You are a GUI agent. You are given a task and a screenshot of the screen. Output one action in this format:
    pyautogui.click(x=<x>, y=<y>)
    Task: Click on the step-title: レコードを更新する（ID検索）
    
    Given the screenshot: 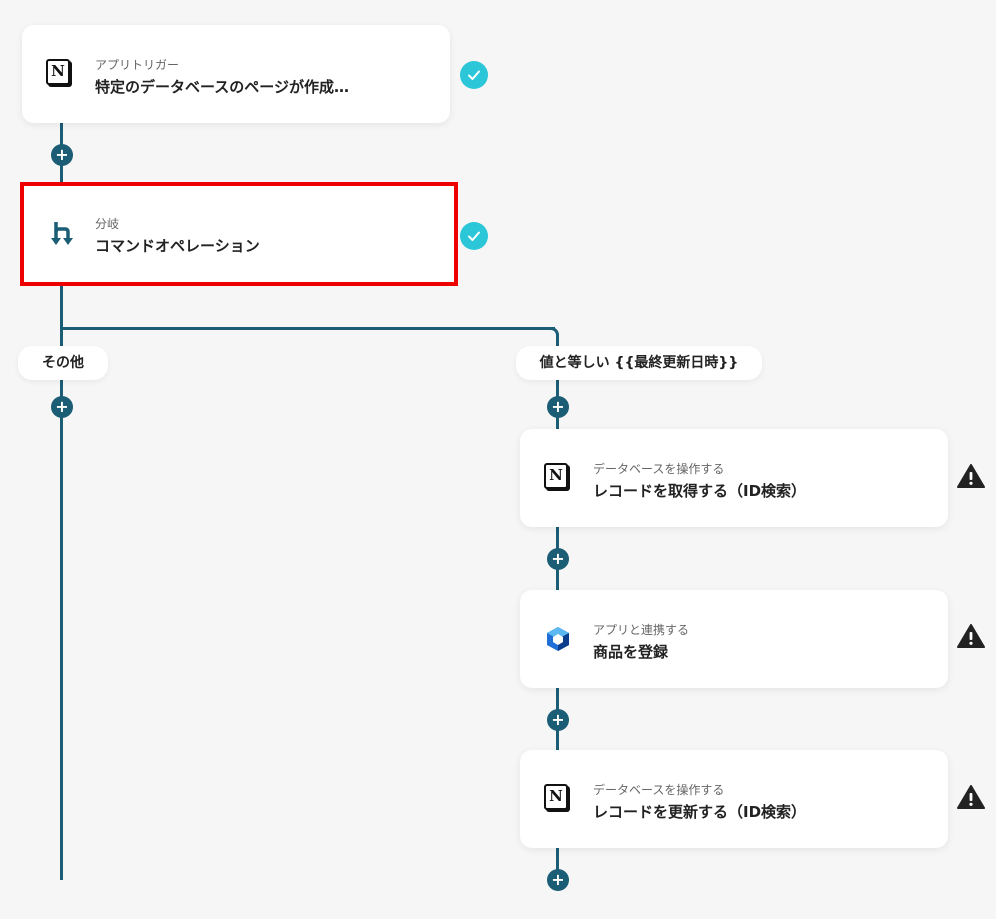 What is the action you would take?
    pyautogui.click(x=700, y=812)
    